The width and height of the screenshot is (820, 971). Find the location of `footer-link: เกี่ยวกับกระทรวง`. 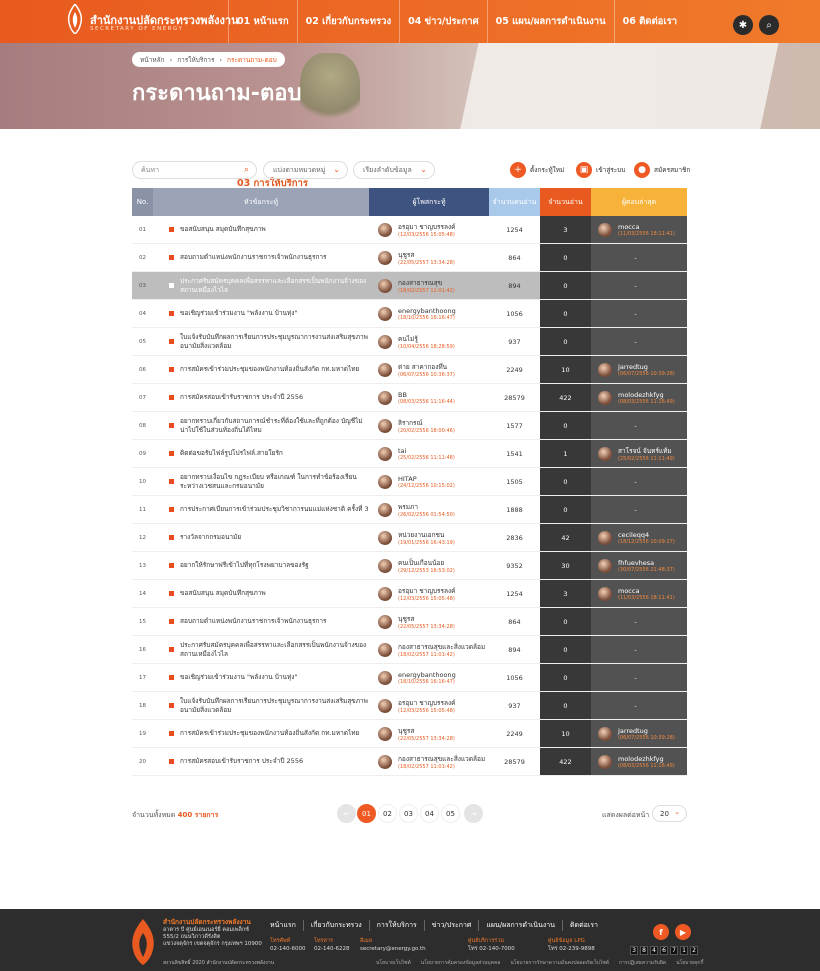

footer-link: เกี่ยวกับกระทรวง is located at coordinates (335, 925).